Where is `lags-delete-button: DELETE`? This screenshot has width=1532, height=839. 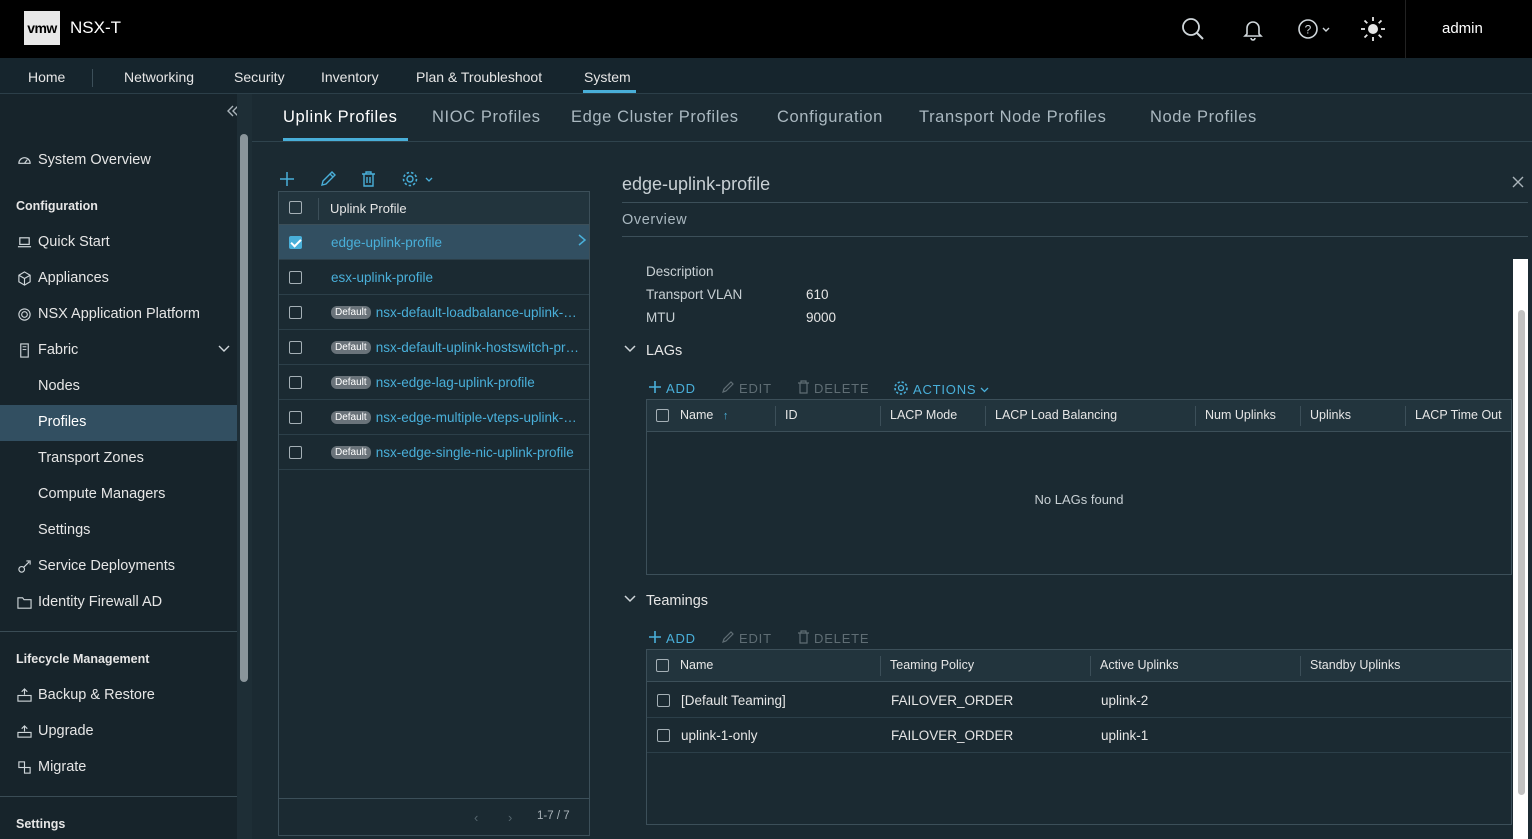
lags-delete-button: DELETE is located at coordinates (833, 388).